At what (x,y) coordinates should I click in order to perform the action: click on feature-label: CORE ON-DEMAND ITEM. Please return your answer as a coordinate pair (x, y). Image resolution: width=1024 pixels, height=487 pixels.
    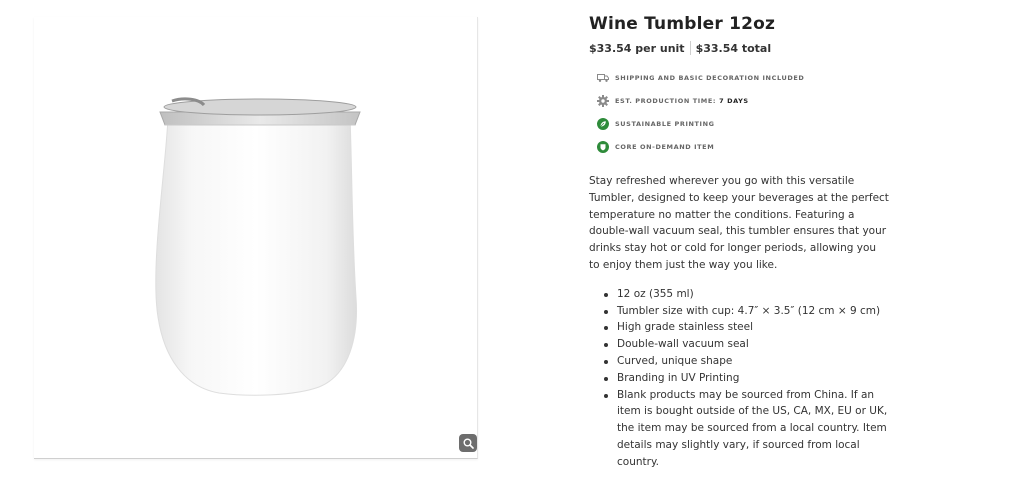
    Looking at the image, I should click on (665, 146).